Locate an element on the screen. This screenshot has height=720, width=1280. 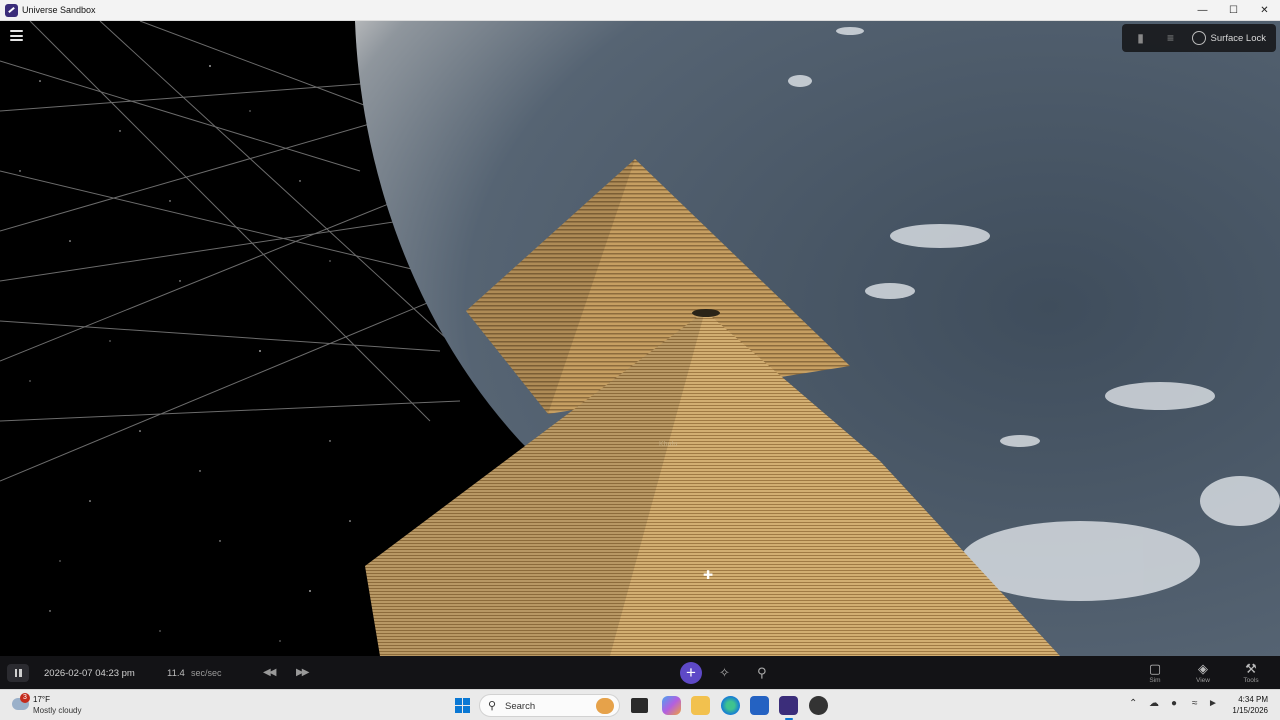
onedrive-icon: ☁ is located at coordinates (1154, 703).